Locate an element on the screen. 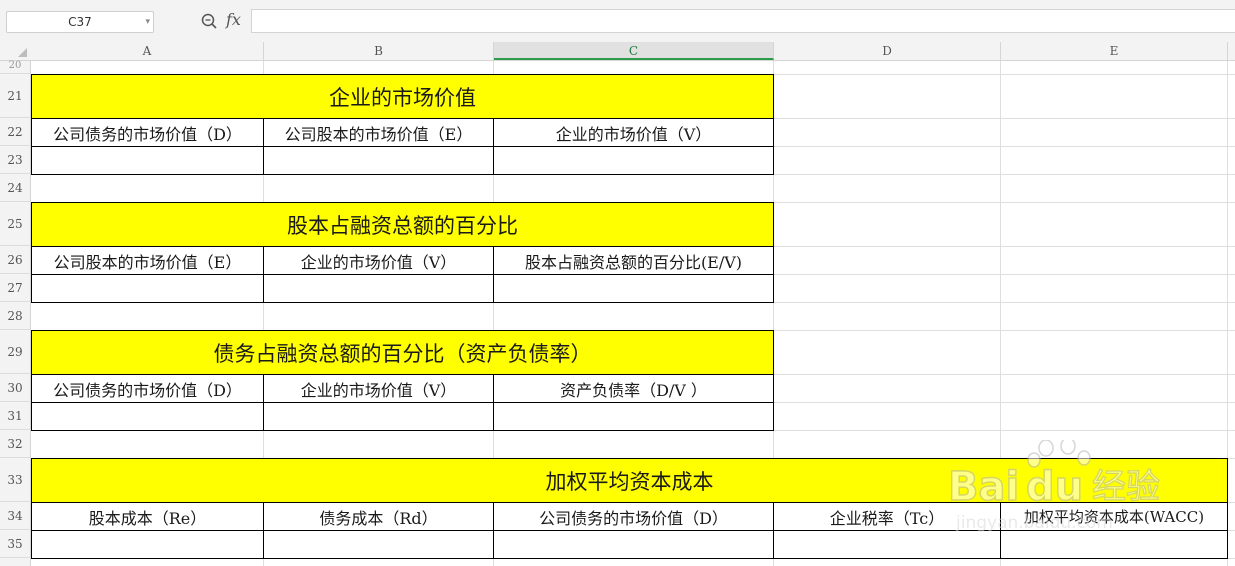 Image resolution: width=1235 pixels, height=566 pixels. row-header-30: 30 is located at coordinates (15, 388).